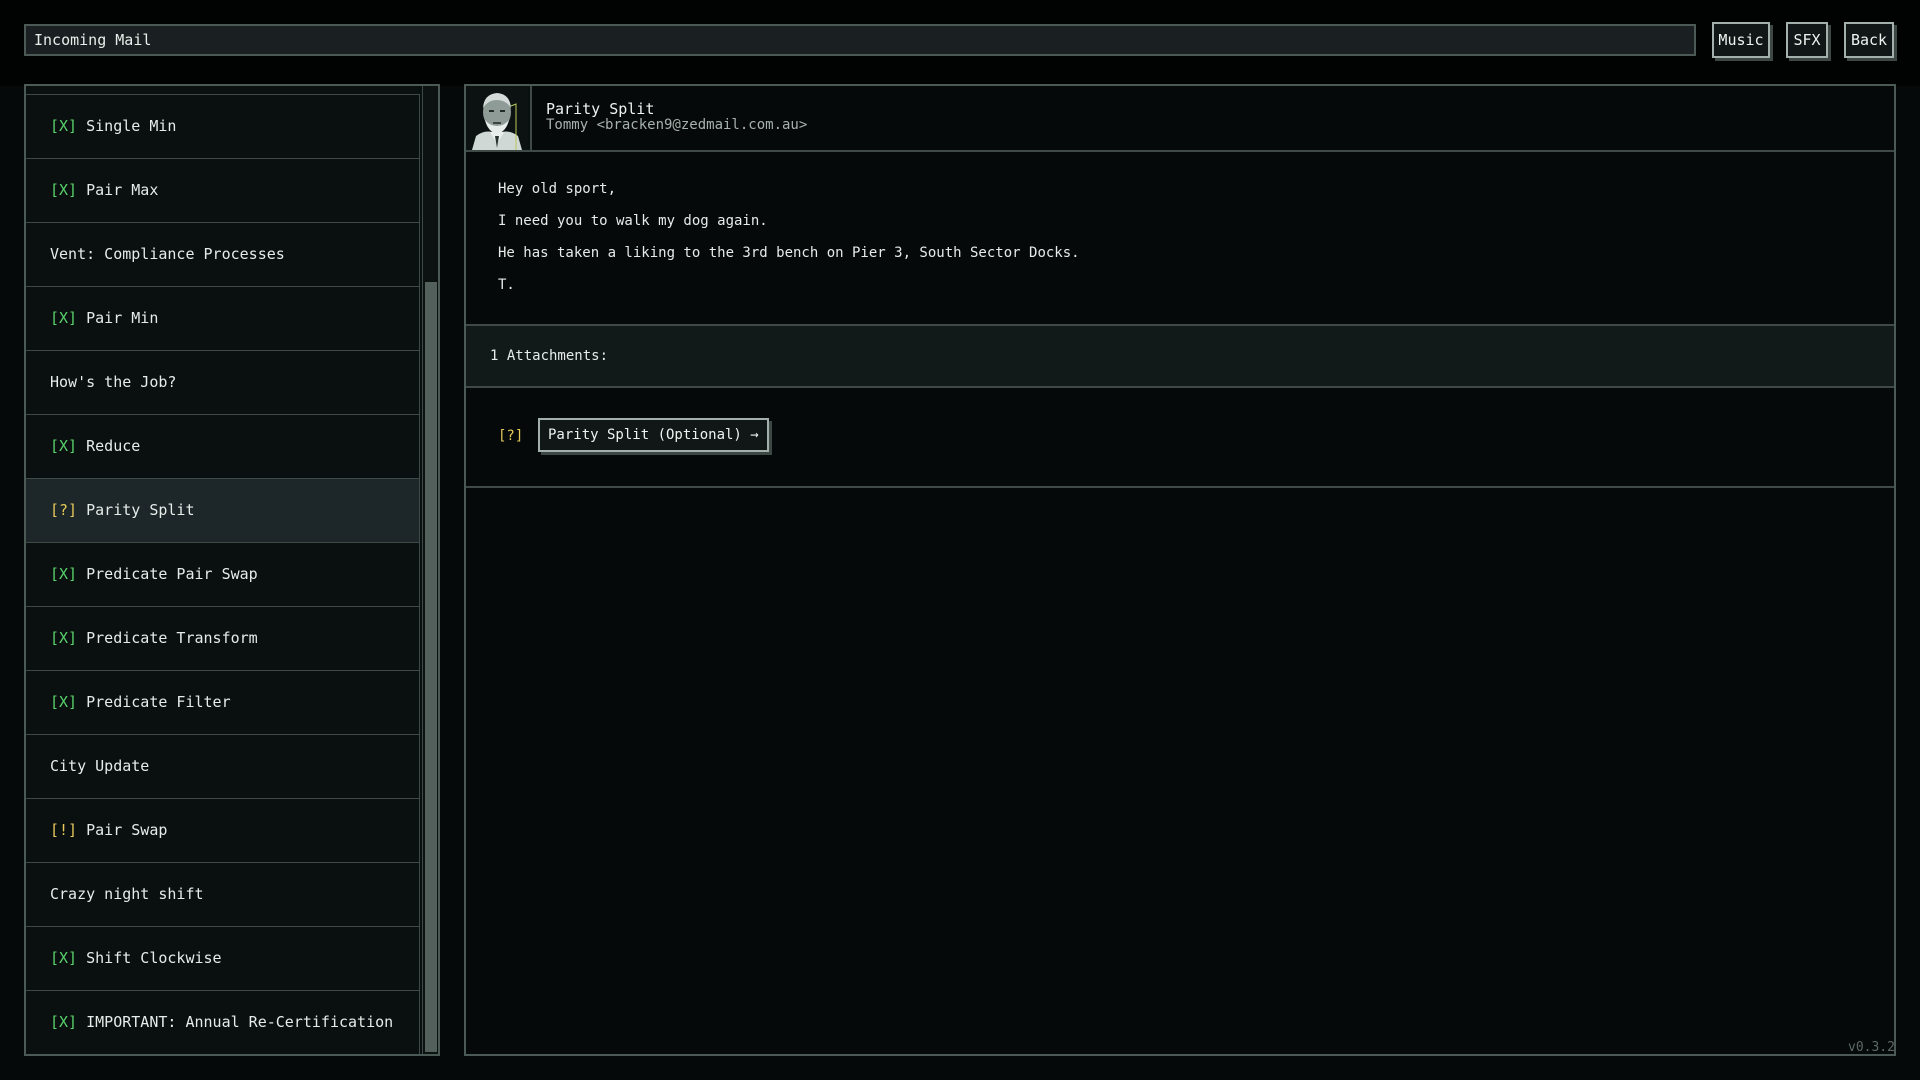 The height and width of the screenshot is (1080, 1920). I want to click on mail-list-item: [?] Parity Split, so click(223, 511).